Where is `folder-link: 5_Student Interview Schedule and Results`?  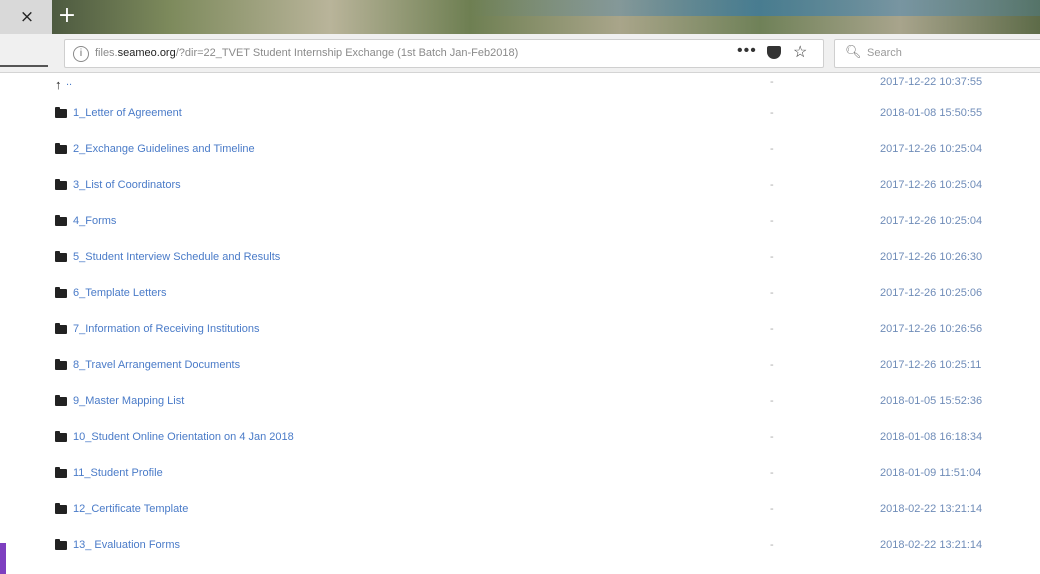
folder-link: 5_Student Interview Schedule and Results is located at coordinates (176, 257).